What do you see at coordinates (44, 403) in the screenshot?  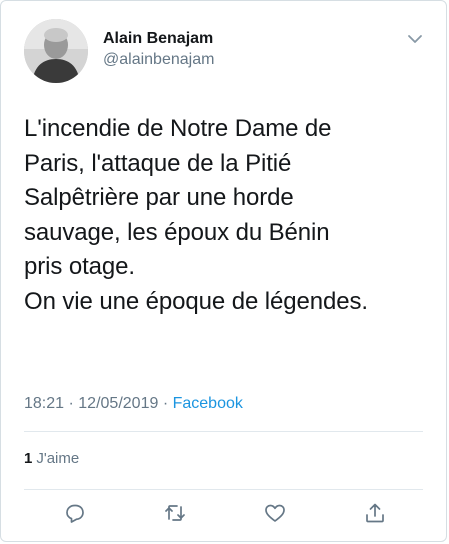 I see `tweet-time: 18:21` at bounding box center [44, 403].